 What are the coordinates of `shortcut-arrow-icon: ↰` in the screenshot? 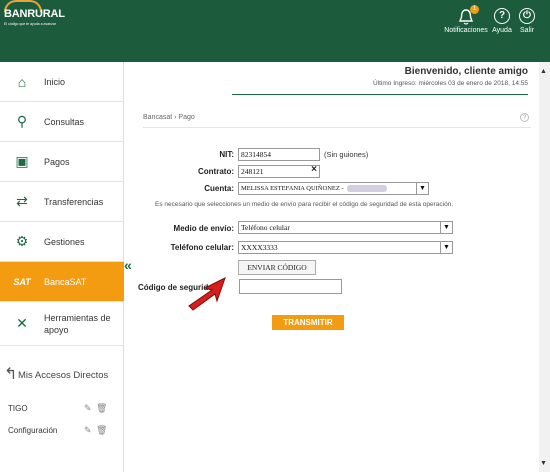 It's located at (11, 374).